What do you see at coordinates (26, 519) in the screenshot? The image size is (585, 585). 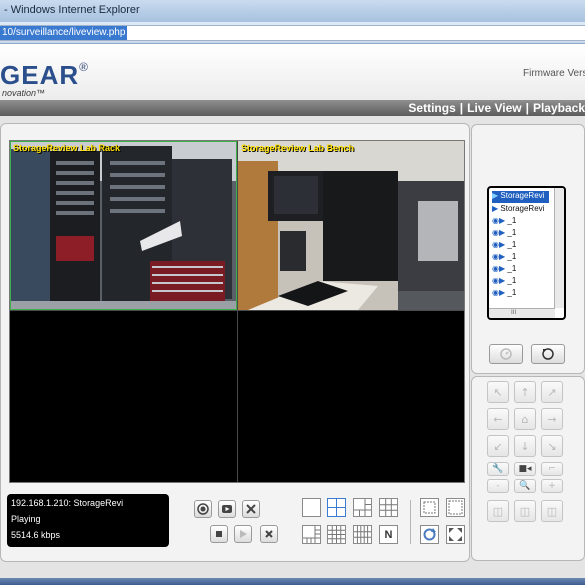 I see `status-state: Playing` at bounding box center [26, 519].